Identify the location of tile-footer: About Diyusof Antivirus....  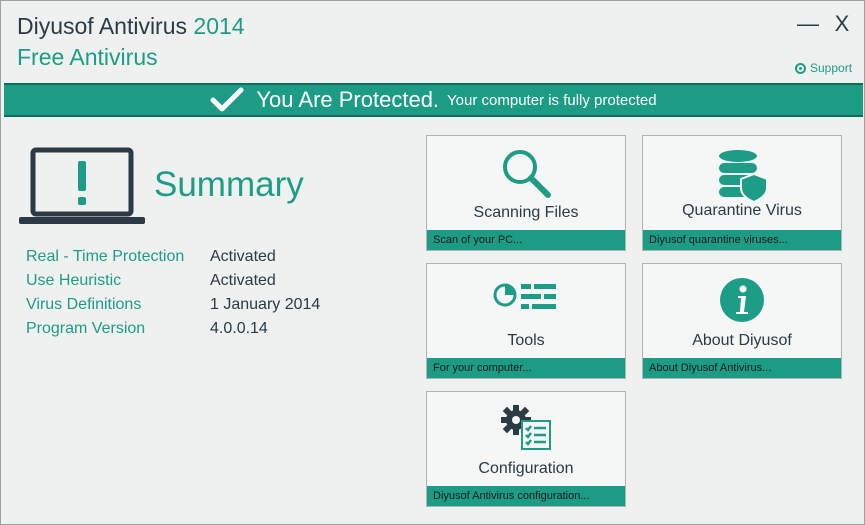
(742, 368).